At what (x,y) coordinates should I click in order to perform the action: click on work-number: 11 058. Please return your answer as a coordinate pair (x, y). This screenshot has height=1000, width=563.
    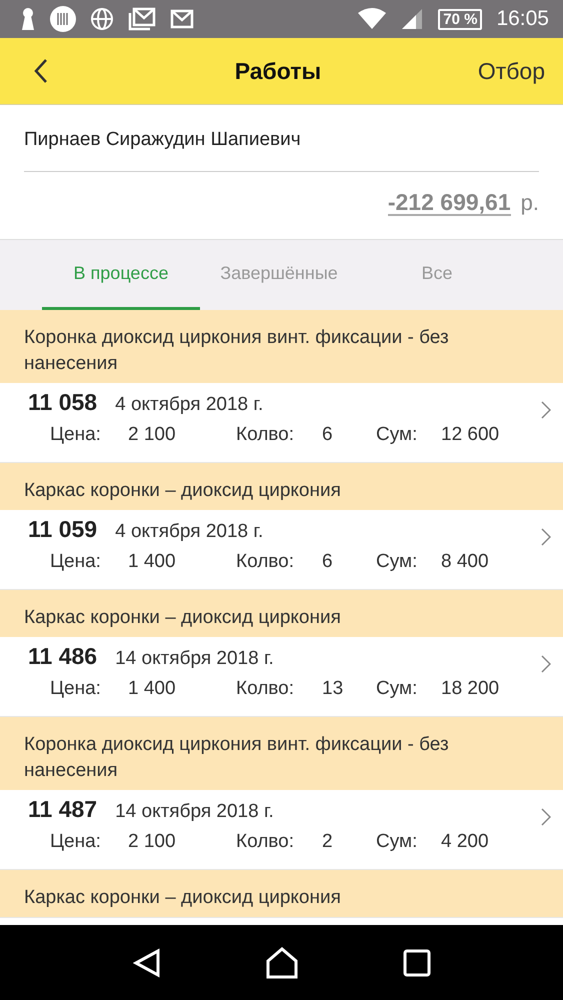
    Looking at the image, I should click on (63, 402).